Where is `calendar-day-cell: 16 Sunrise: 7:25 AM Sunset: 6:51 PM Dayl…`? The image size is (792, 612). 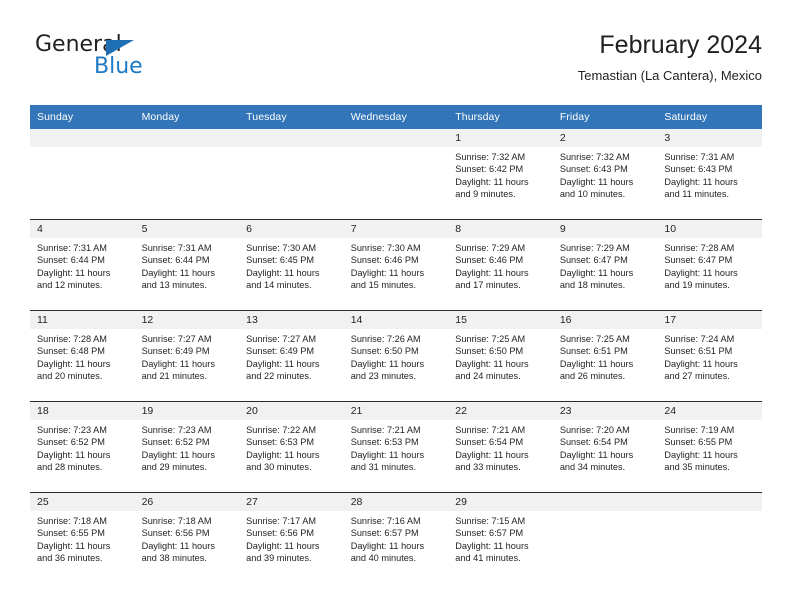 calendar-day-cell: 16 Sunrise: 7:25 AM Sunset: 6:51 PM Dayl… is located at coordinates (605, 356).